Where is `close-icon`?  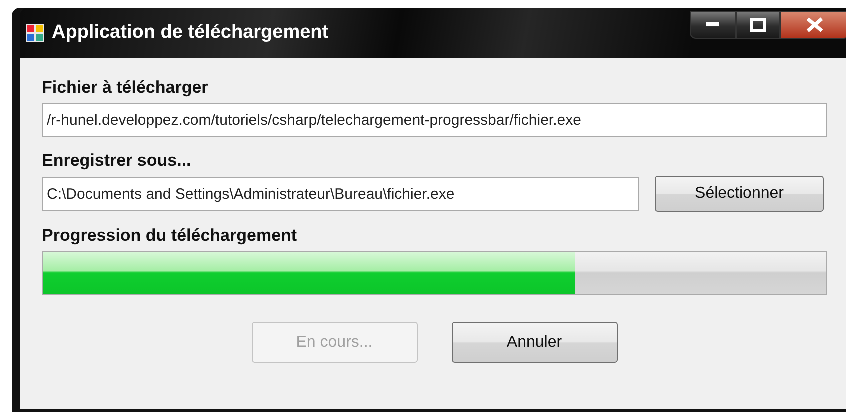 close-icon is located at coordinates (815, 25).